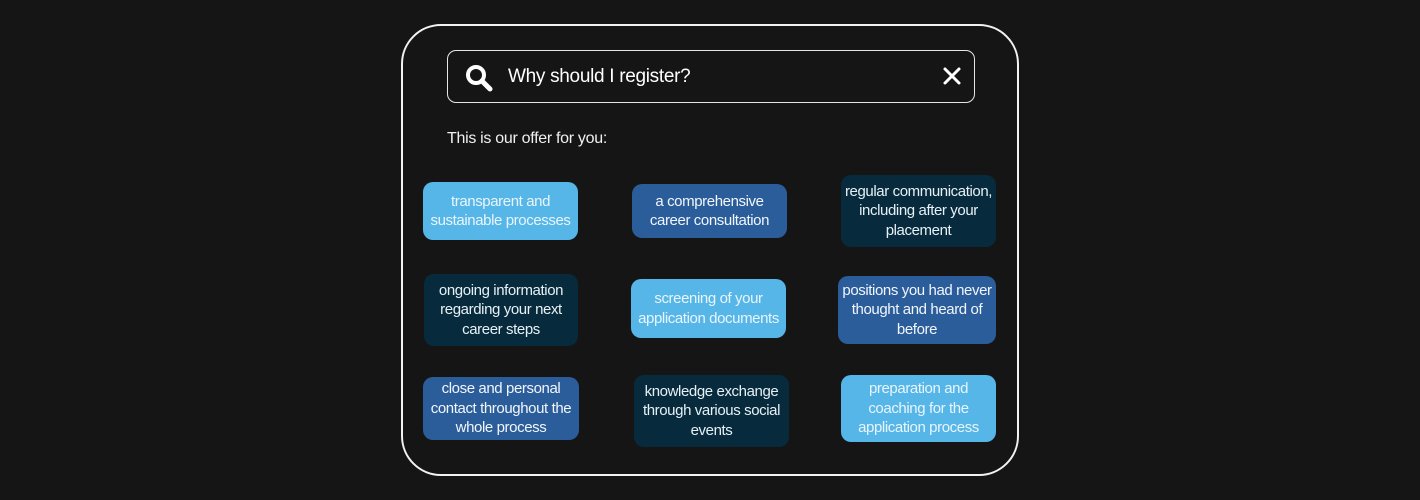  I want to click on search-icon, so click(479, 78).